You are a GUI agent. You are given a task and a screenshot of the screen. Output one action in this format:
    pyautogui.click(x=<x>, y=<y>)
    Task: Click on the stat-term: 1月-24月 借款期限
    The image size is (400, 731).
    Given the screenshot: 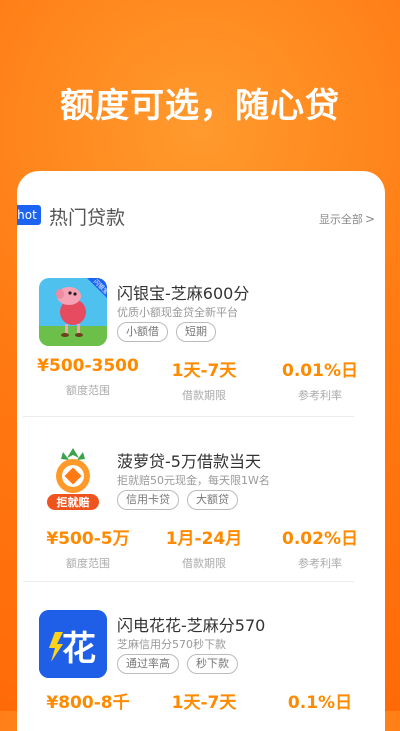 What is the action you would take?
    pyautogui.click(x=204, y=547)
    